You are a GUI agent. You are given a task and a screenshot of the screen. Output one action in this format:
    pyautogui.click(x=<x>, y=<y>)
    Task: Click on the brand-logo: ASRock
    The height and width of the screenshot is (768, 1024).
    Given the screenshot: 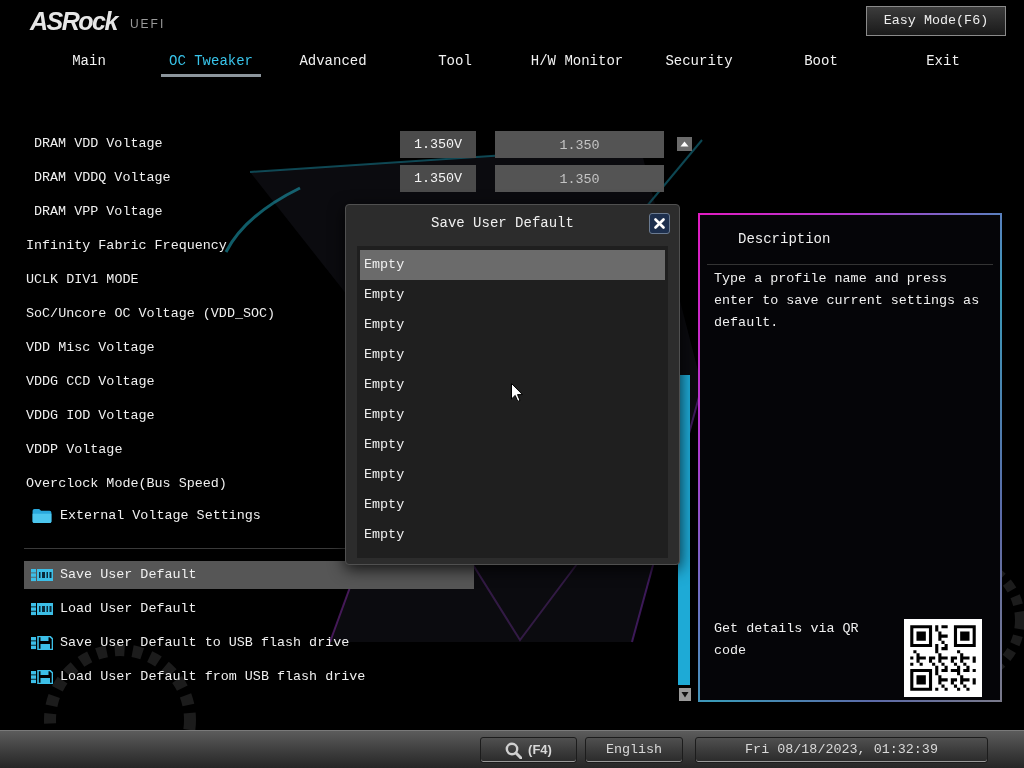 What is the action you would take?
    pyautogui.click(x=73, y=21)
    